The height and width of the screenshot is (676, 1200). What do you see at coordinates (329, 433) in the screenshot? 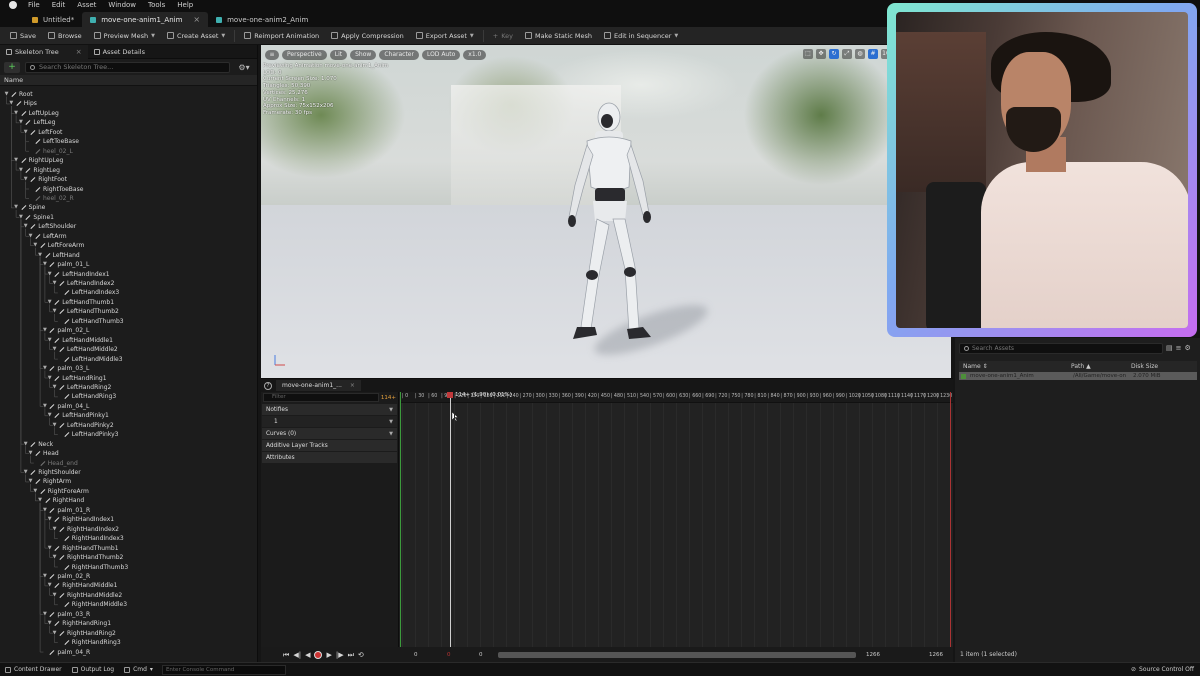
I see `track-curves: Curves (0) ▼` at bounding box center [329, 433].